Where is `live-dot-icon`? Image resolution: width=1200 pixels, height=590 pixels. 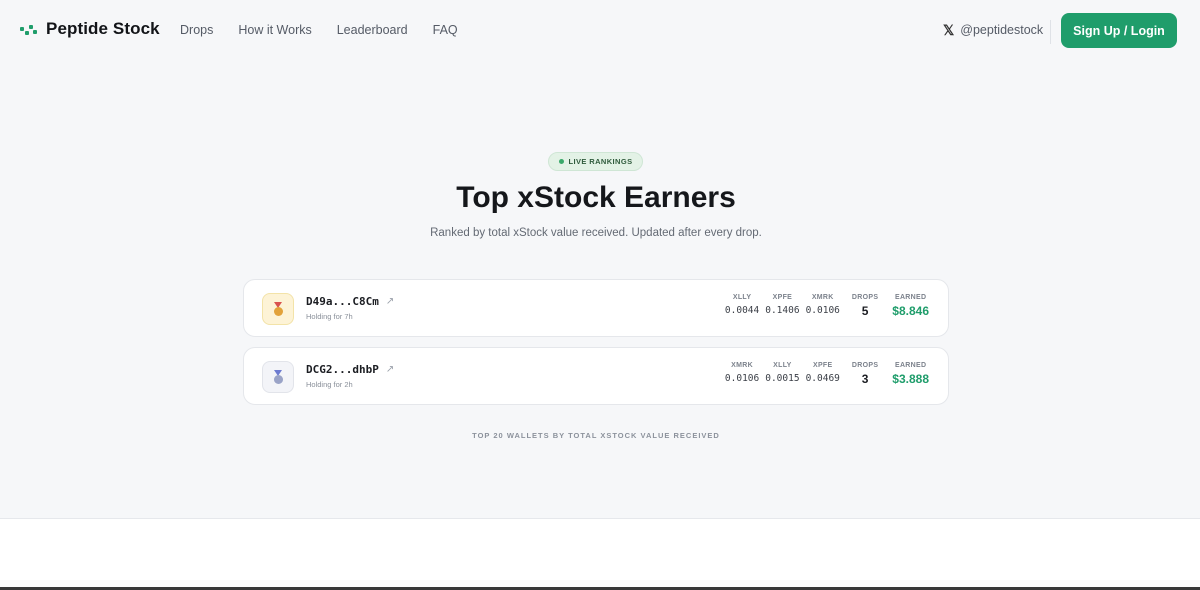 live-dot-icon is located at coordinates (561, 161).